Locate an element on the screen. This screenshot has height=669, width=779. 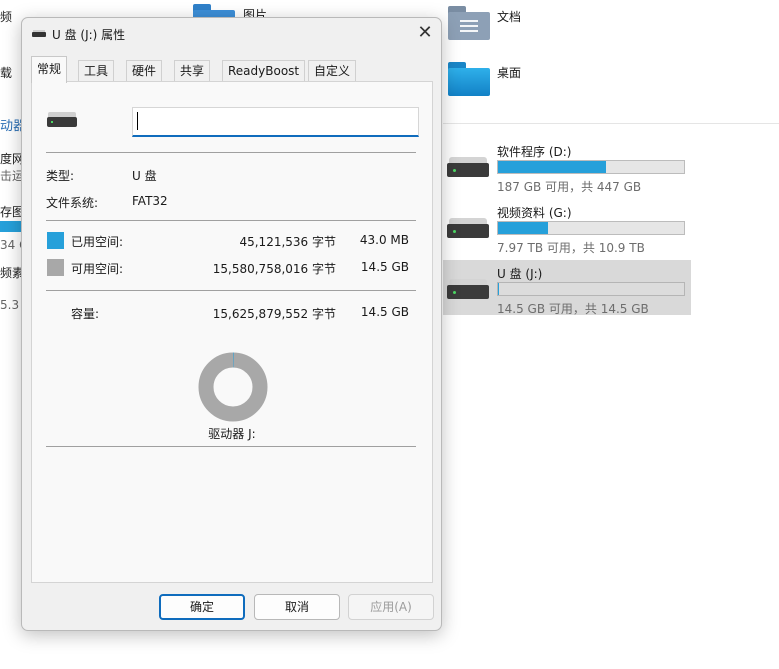
close-icon: ✕ is located at coordinates (425, 34).